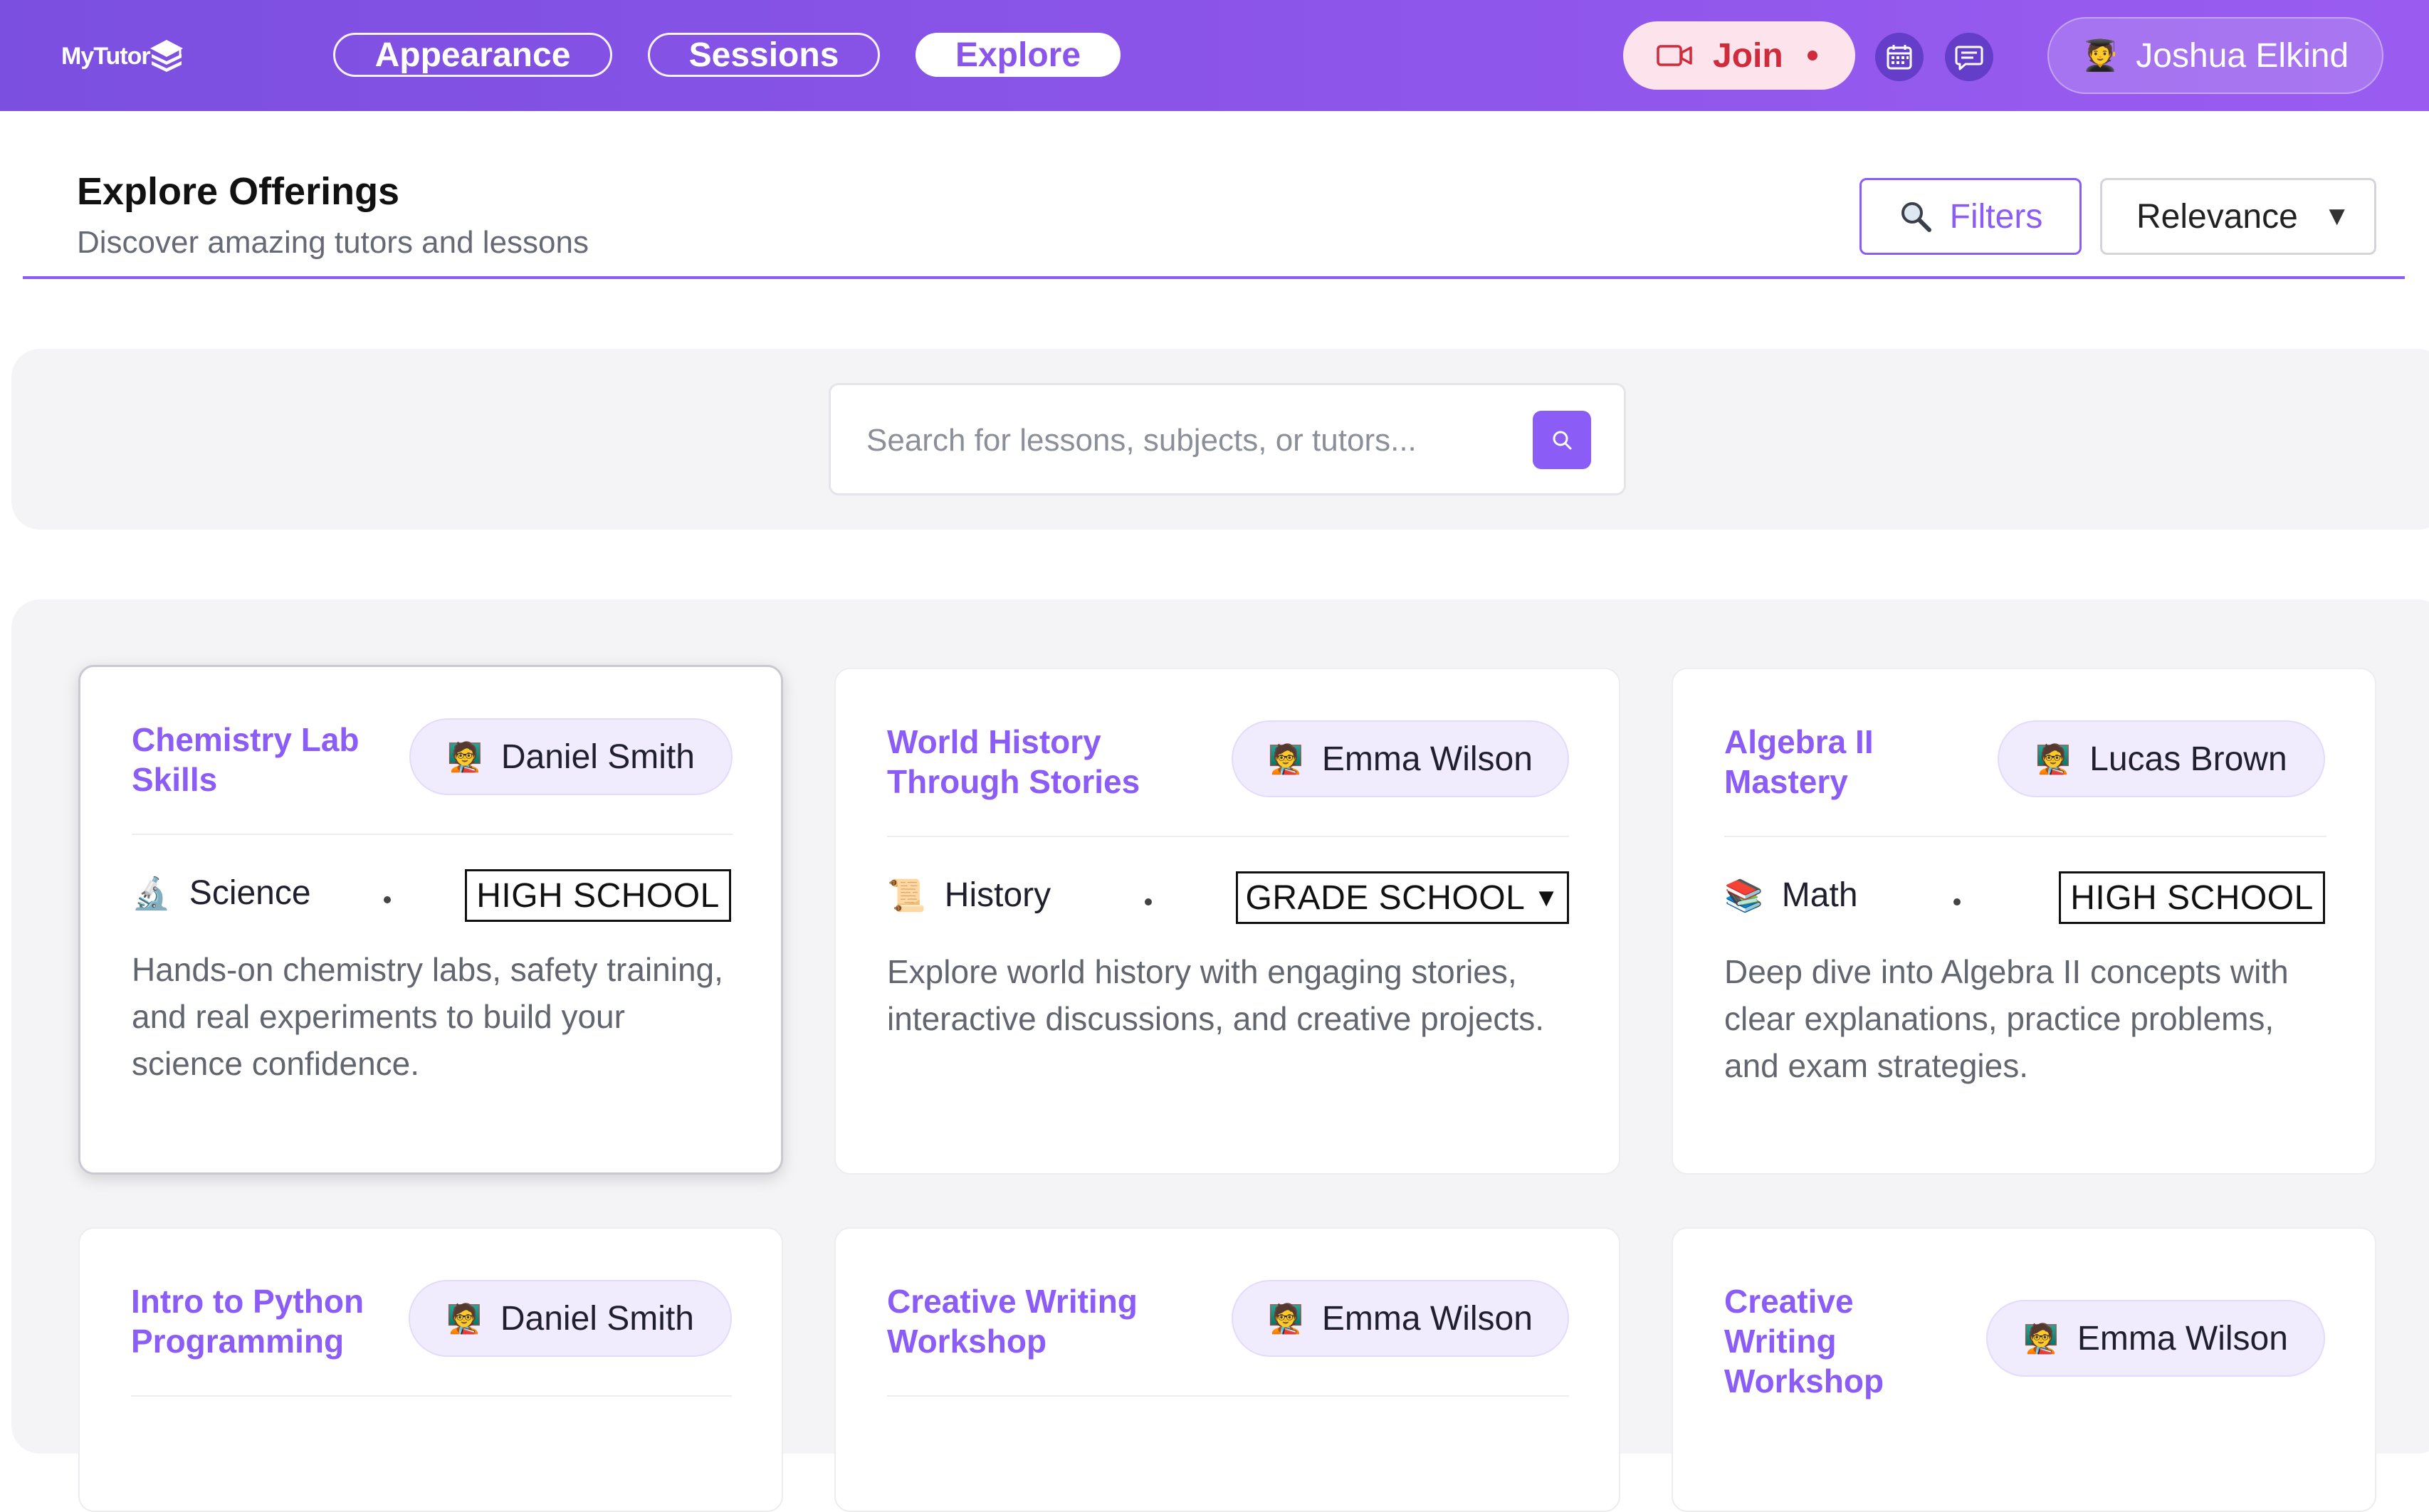 Image resolution: width=2429 pixels, height=1512 pixels. I want to click on tab-explore: Explore, so click(1018, 55).